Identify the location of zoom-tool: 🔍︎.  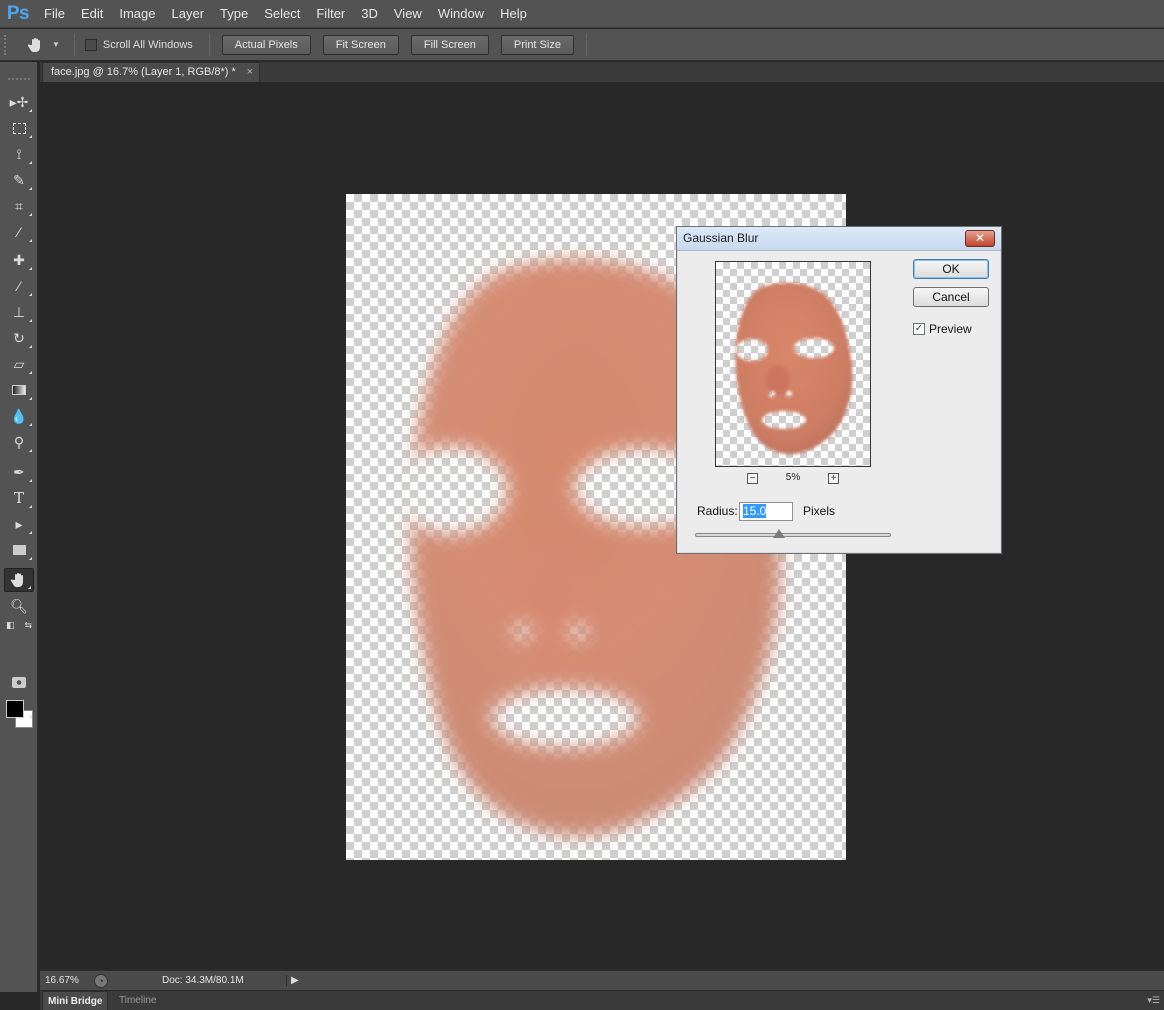
(19, 606).